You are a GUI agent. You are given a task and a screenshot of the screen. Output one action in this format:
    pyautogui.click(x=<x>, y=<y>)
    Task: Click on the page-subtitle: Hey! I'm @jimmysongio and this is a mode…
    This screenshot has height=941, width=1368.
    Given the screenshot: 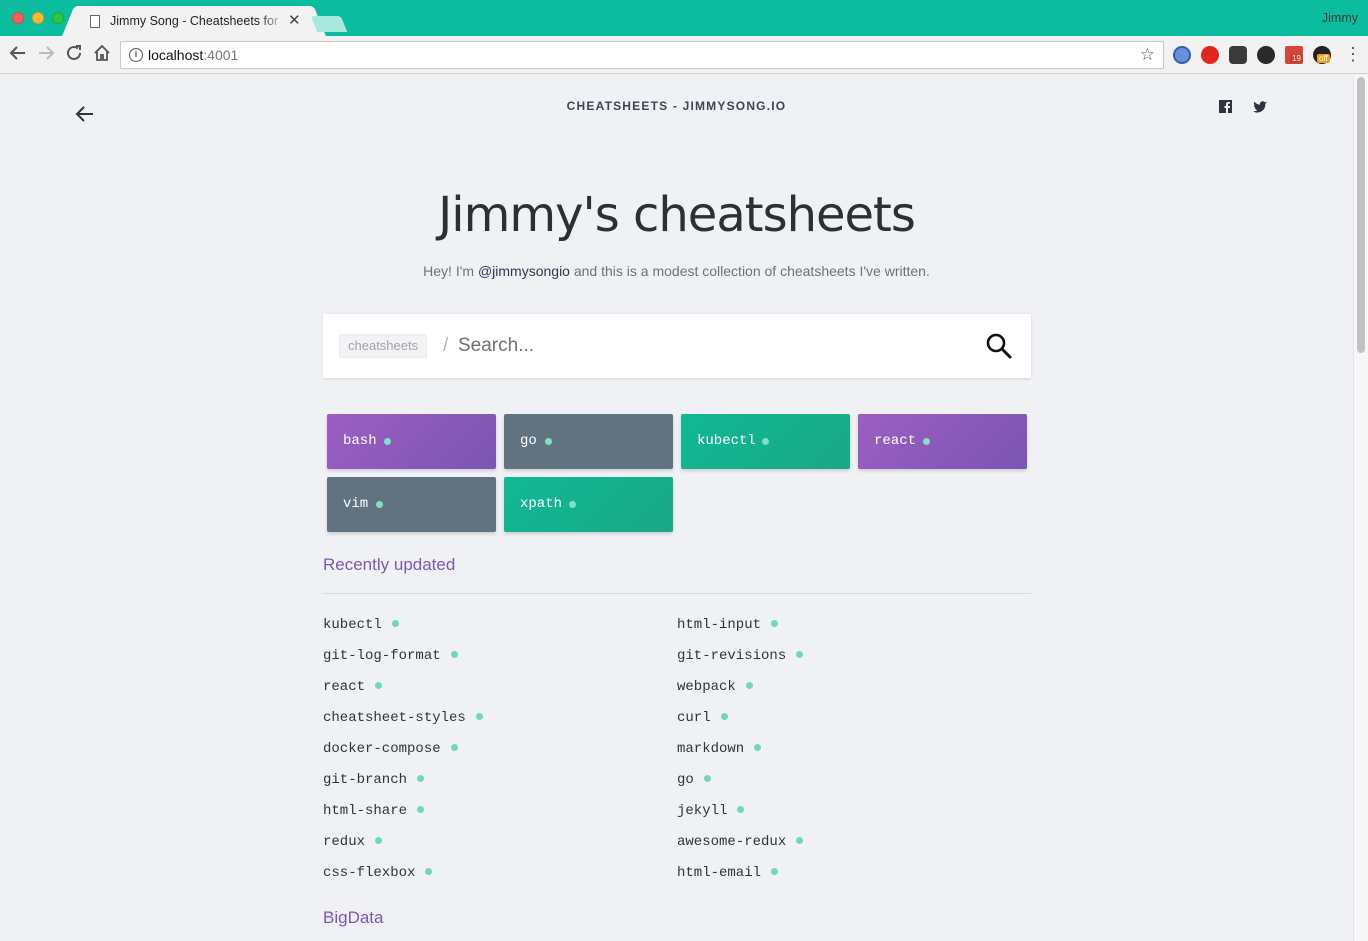 What is the action you would take?
    pyautogui.click(x=676, y=271)
    